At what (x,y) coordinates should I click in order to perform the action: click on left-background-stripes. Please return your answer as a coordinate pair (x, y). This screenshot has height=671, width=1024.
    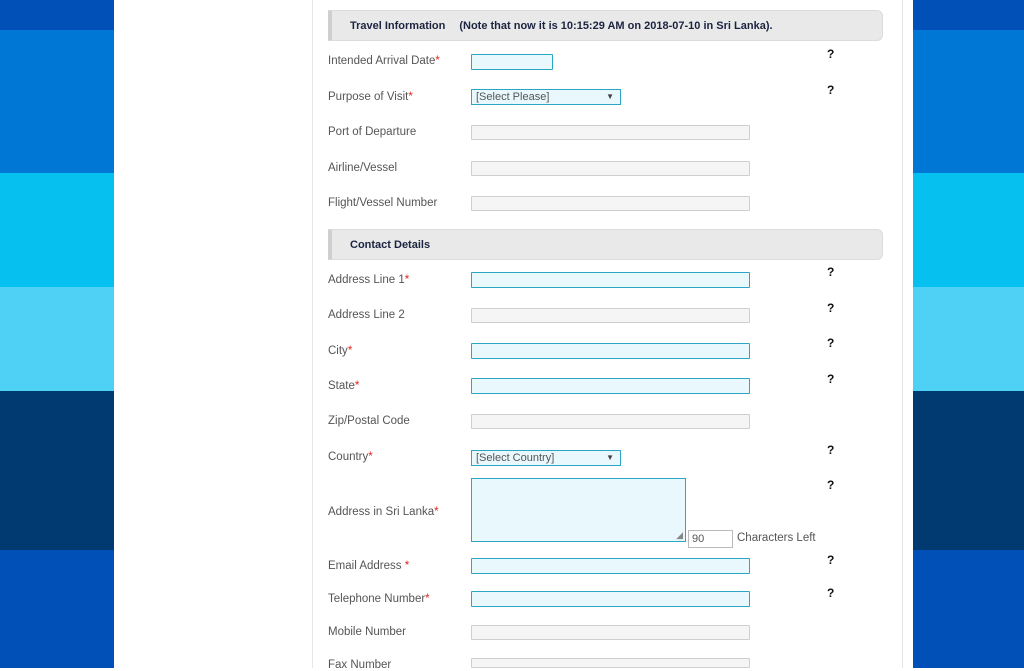
    Looking at the image, I should click on (57, 334).